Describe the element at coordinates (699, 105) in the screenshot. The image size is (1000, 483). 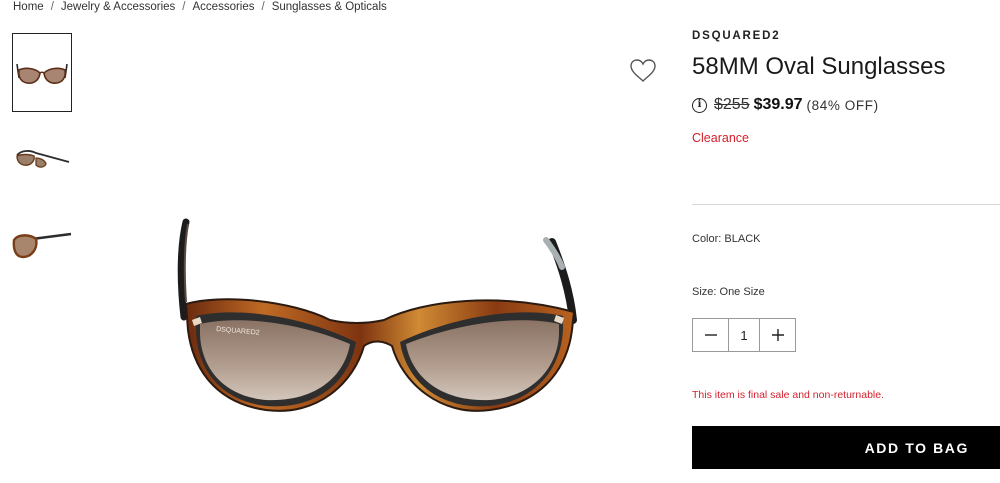
I see `info-icon: i` at that location.